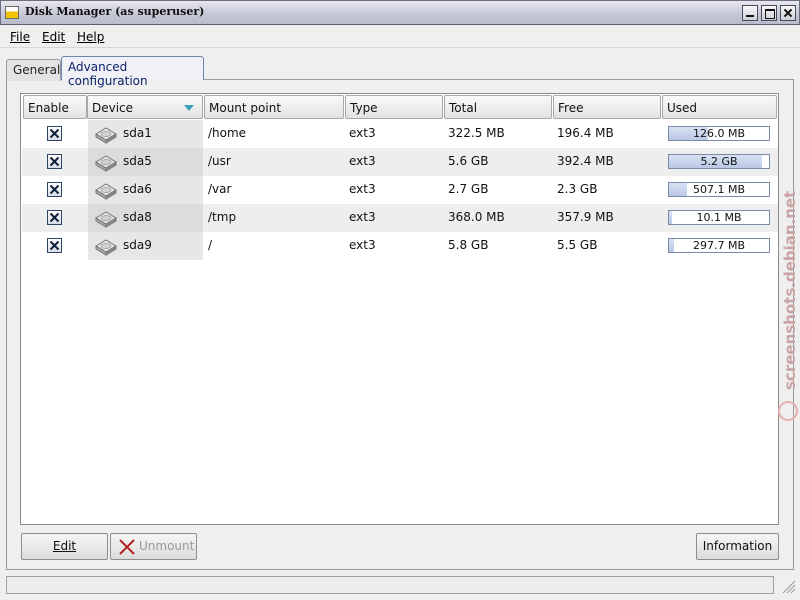 Image resolution: width=800 pixels, height=600 pixels. What do you see at coordinates (400, 134) in the screenshot?
I see `table-row: sda1/home ext3 322.5 MB 196.4 MB 126.0 MB` at bounding box center [400, 134].